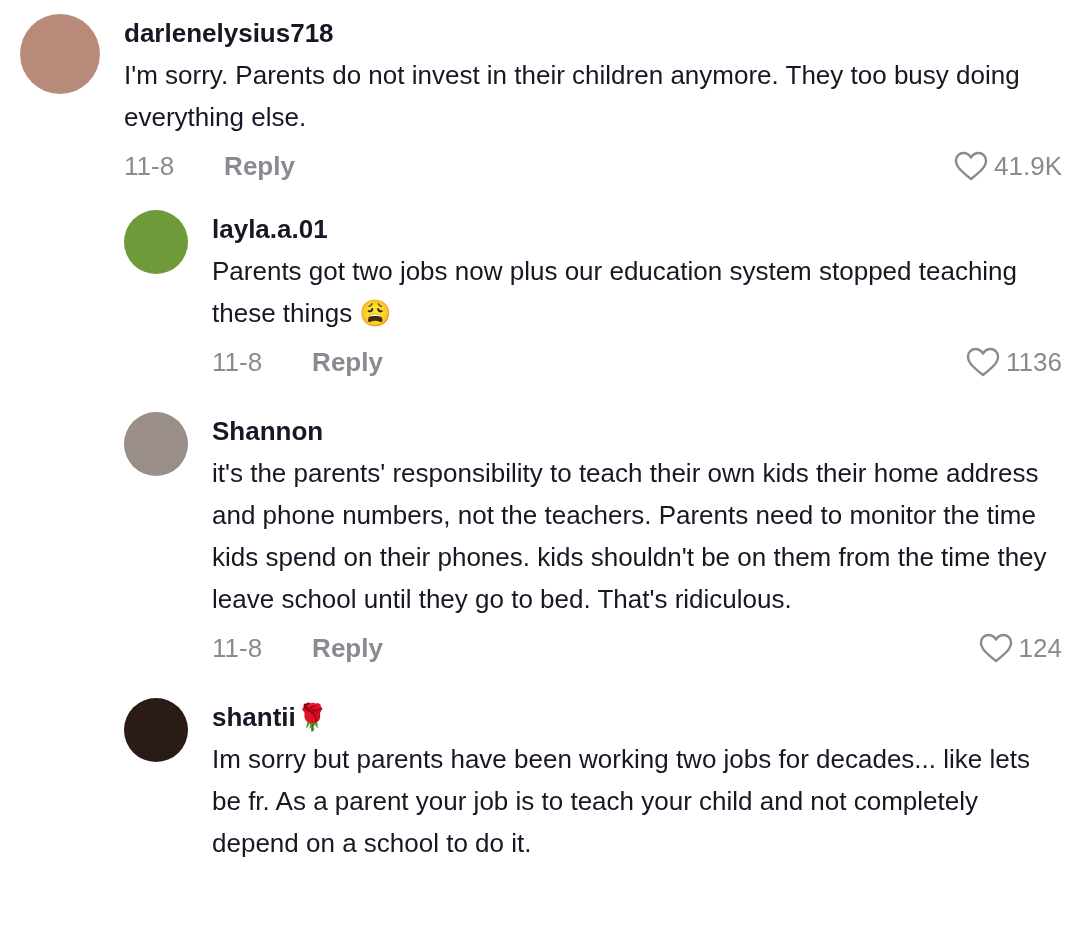  Describe the element at coordinates (1040, 648) in the screenshot. I see `like-count: 124` at that location.